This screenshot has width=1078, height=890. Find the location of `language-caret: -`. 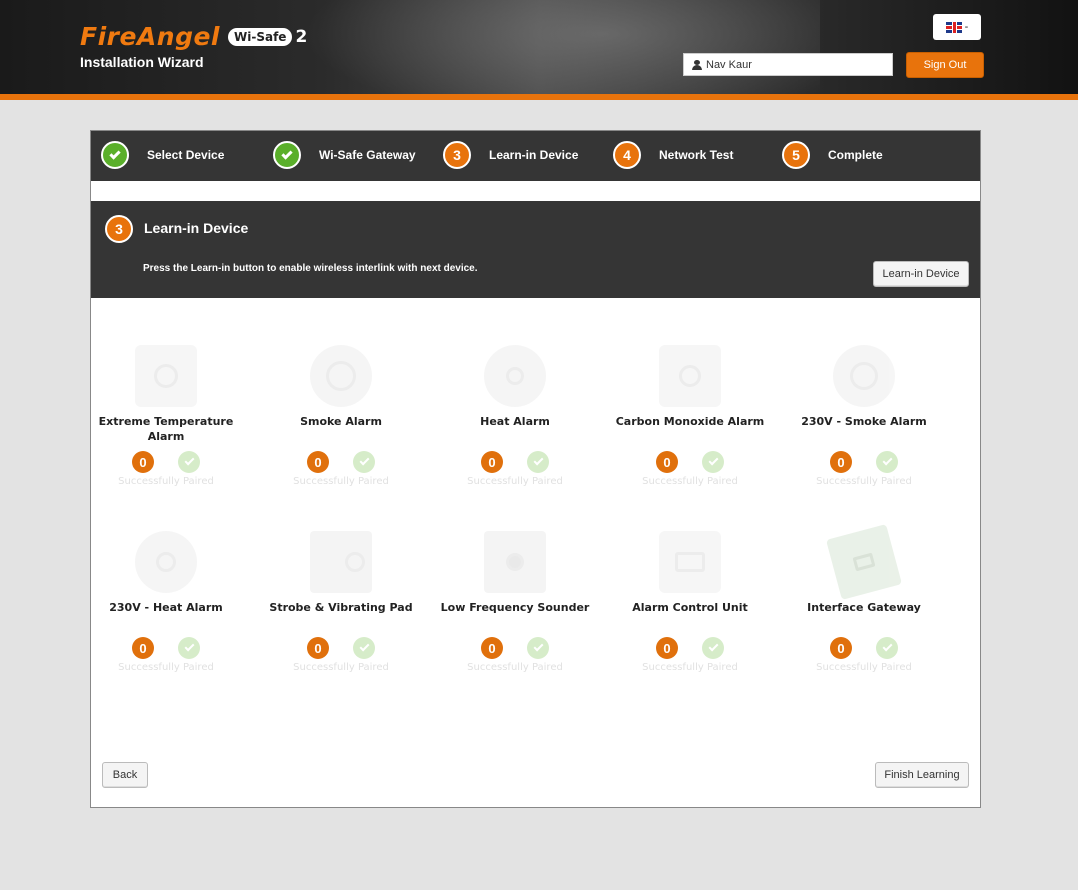

language-caret: - is located at coordinates (966, 27).